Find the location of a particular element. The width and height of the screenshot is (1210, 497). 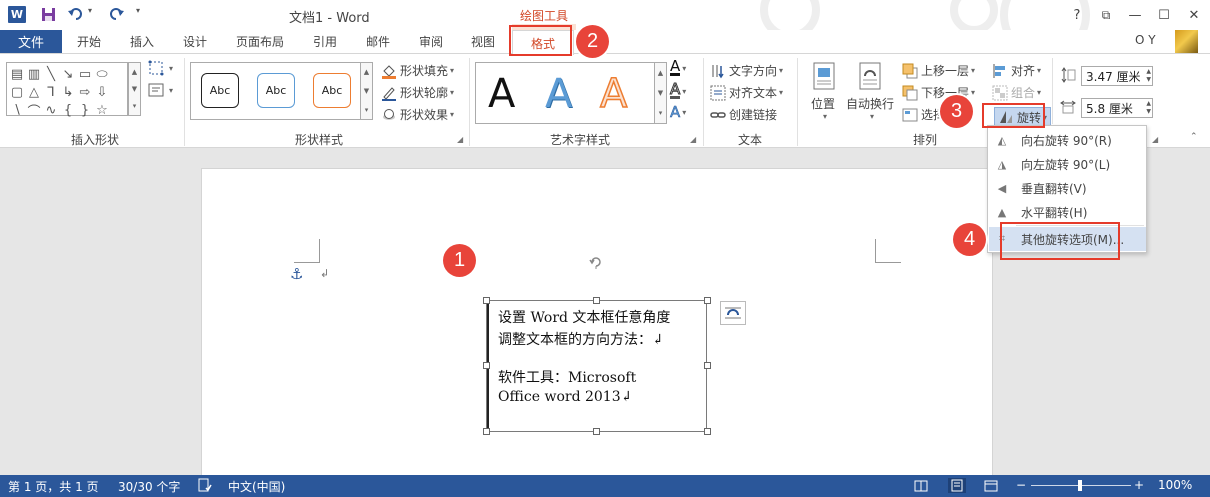

collapse-ribbon-icon: ⌃ is located at coordinates (1194, 137).